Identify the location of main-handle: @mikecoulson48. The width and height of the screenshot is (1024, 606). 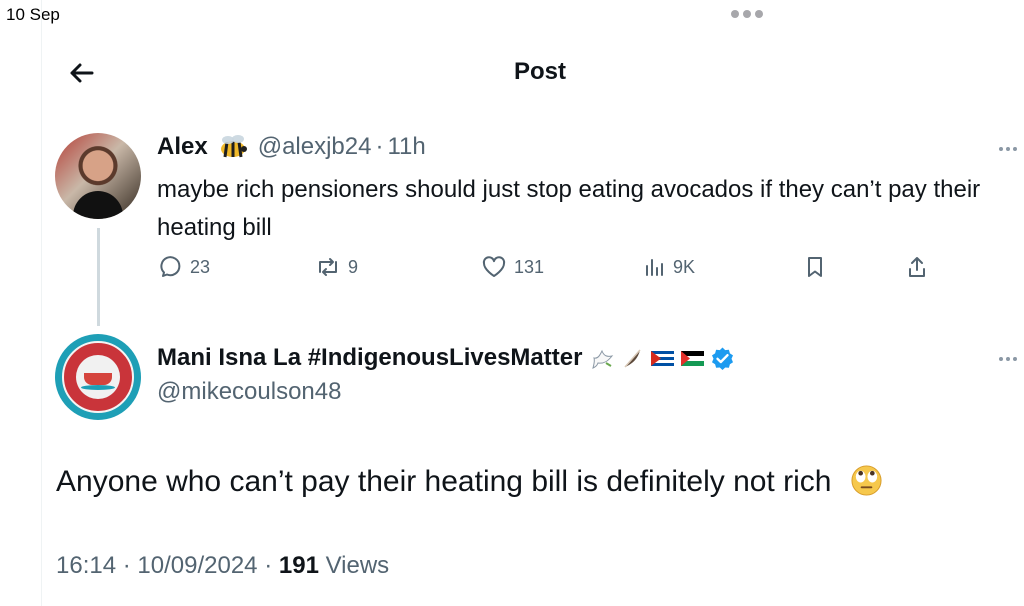
(446, 392).